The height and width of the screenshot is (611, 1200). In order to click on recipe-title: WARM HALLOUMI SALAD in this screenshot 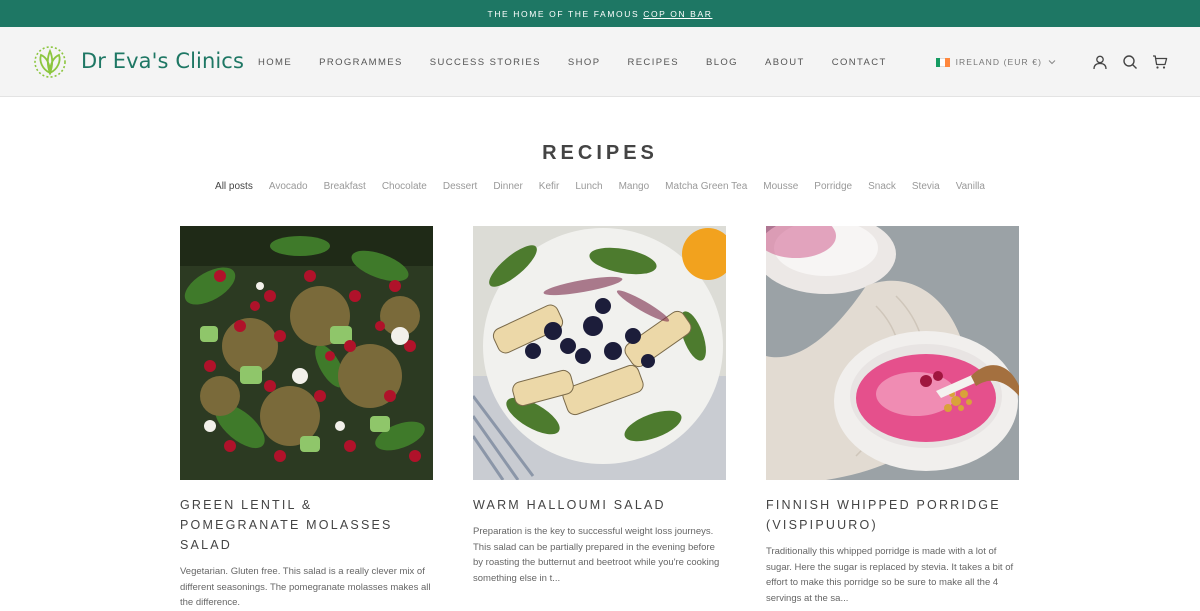, I will do `click(599, 505)`.